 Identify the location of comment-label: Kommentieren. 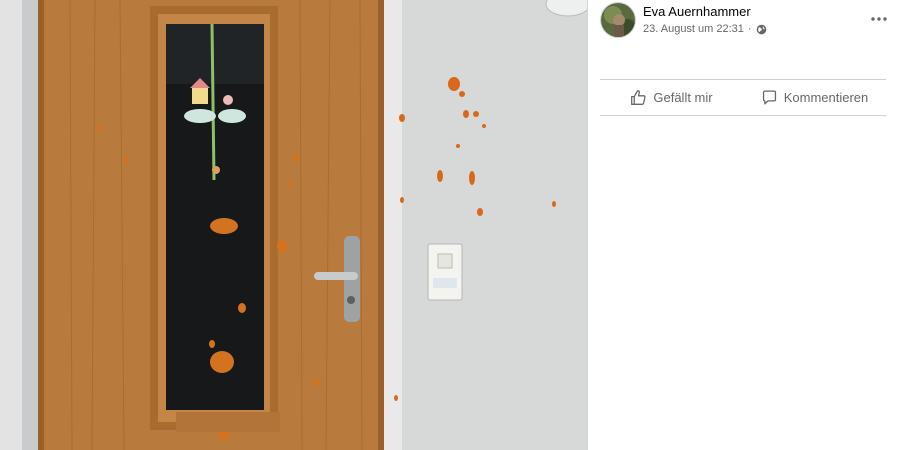
(826, 97).